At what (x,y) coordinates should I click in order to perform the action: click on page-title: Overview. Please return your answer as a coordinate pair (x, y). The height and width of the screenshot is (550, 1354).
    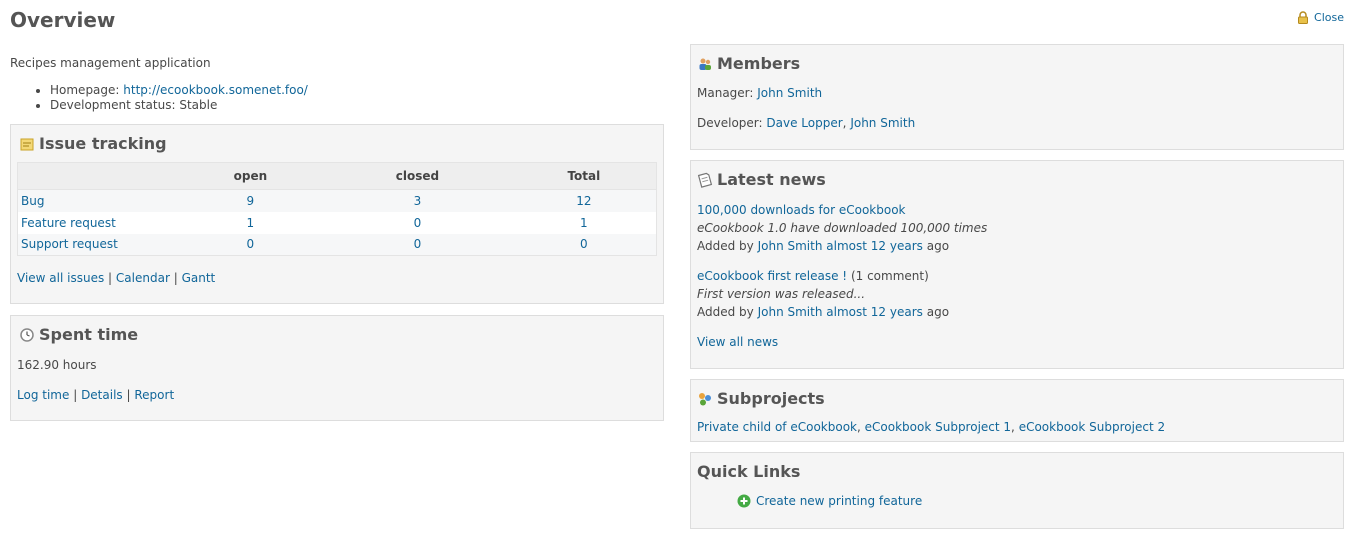
    Looking at the image, I should click on (63, 20).